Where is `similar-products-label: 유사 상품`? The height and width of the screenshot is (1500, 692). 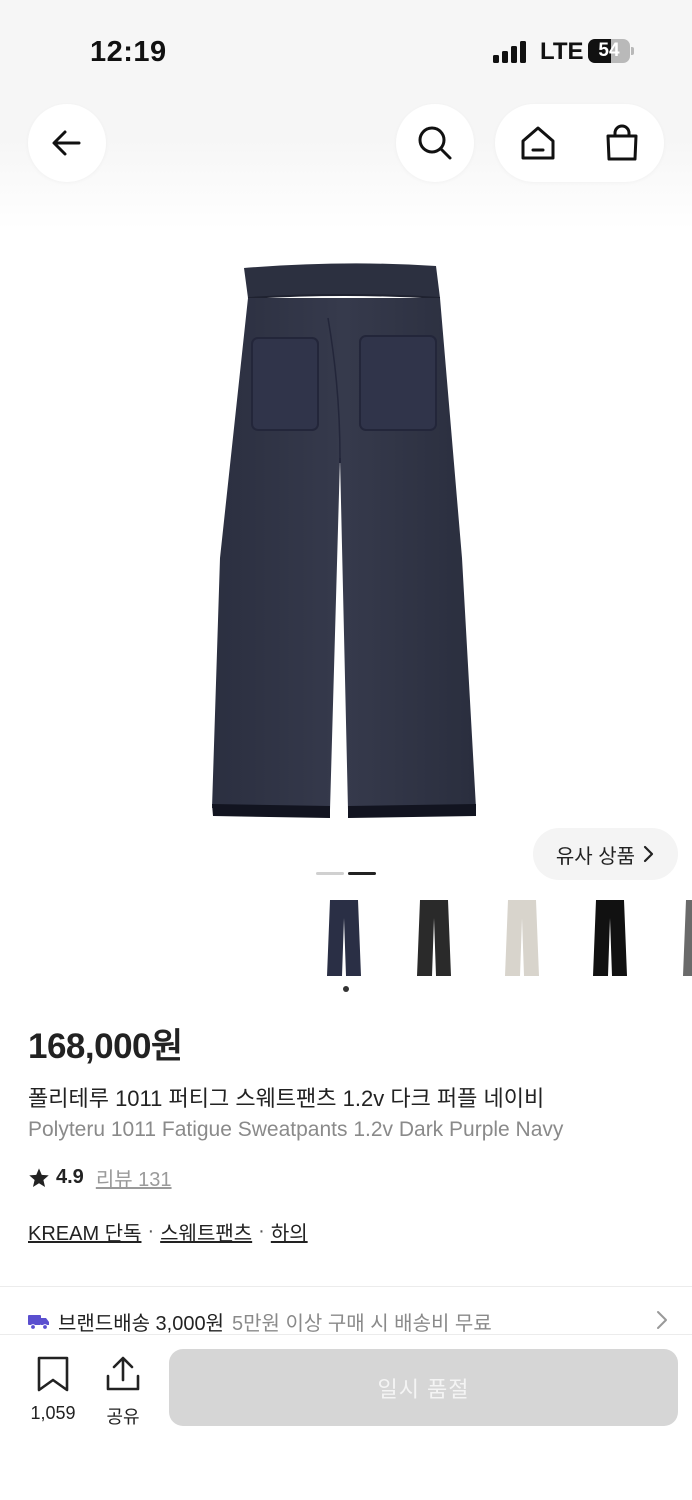 similar-products-label: 유사 상품 is located at coordinates (595, 856).